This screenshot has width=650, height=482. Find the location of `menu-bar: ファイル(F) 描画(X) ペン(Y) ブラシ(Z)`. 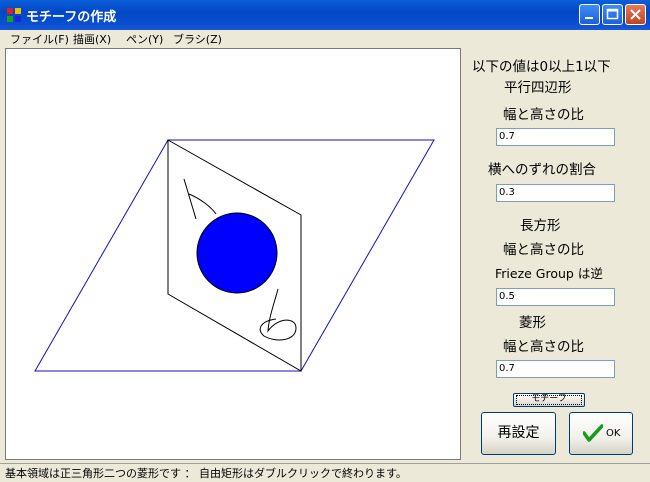

menu-bar: ファイル(F) 描画(X) ペン(Y) ブラシ(Z) is located at coordinates (325, 38).